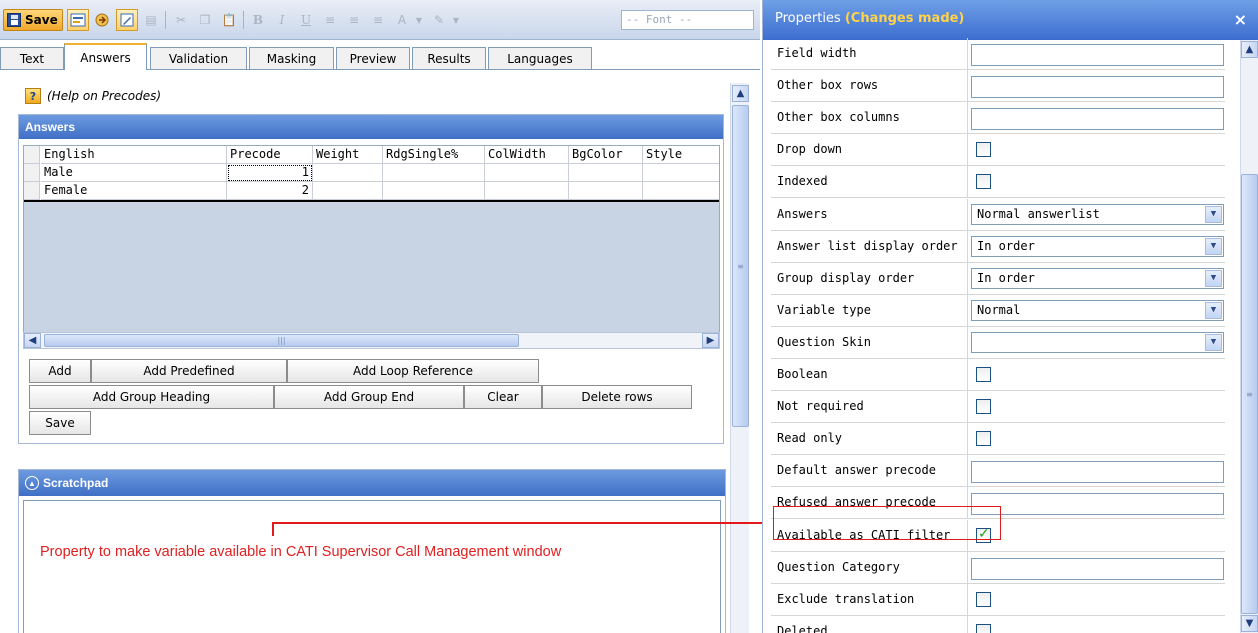 This screenshot has height=633, width=1258. Describe the element at coordinates (1249, 623) in the screenshot. I see `scroll-down-icon: ▼` at that location.